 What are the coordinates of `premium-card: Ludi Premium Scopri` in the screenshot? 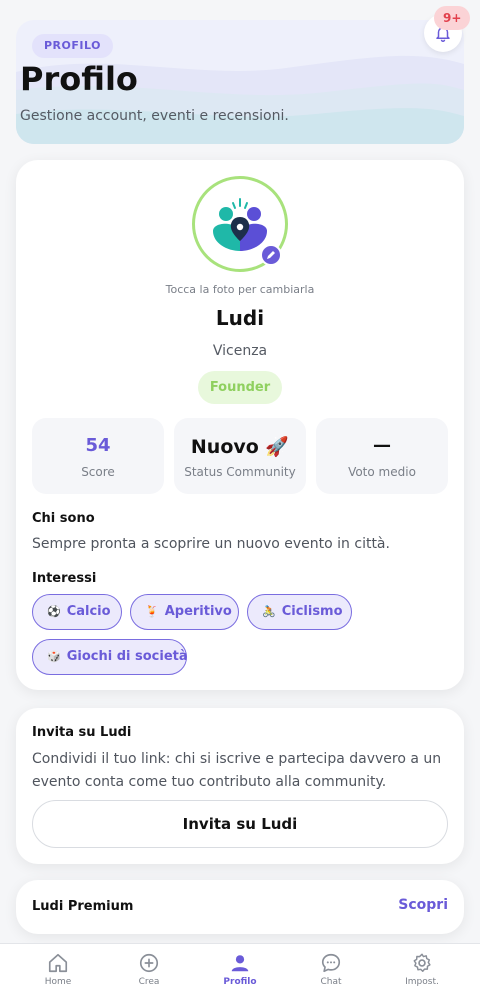 It's located at (240, 907).